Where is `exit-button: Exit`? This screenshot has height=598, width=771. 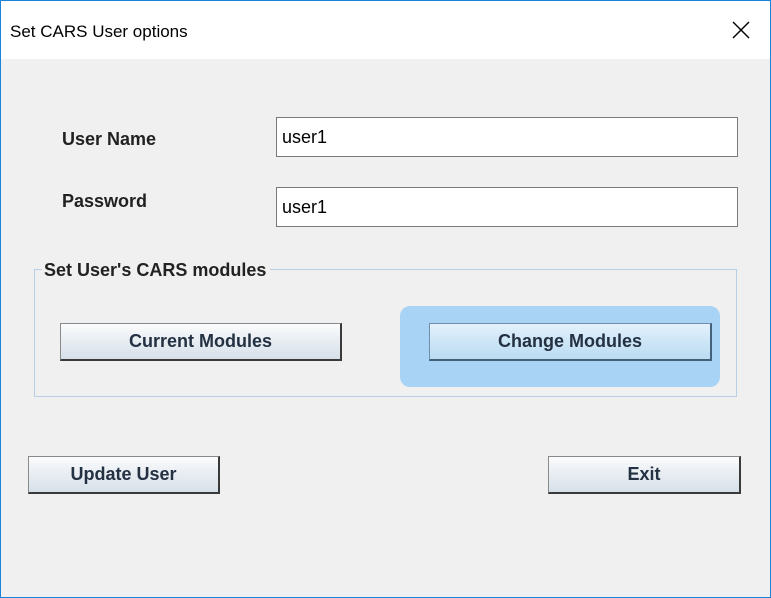 exit-button: Exit is located at coordinates (644, 475).